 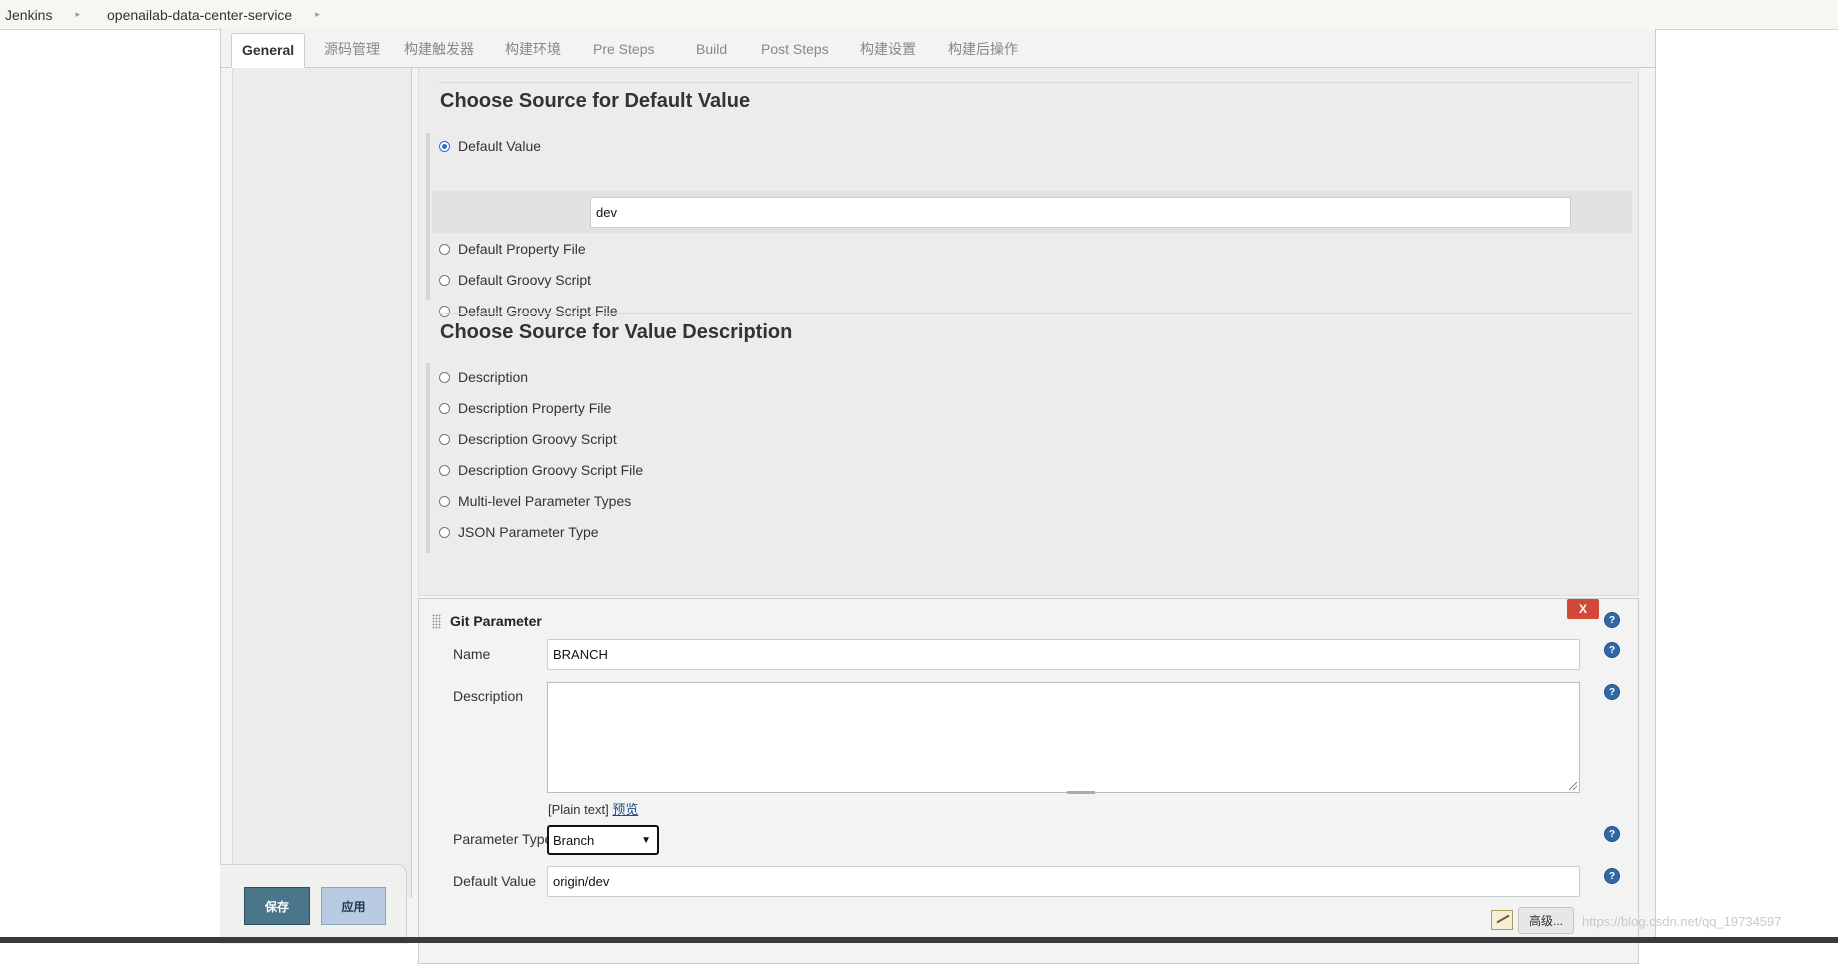 What do you see at coordinates (488, 696) in the screenshot?
I see `description-label: Description` at bounding box center [488, 696].